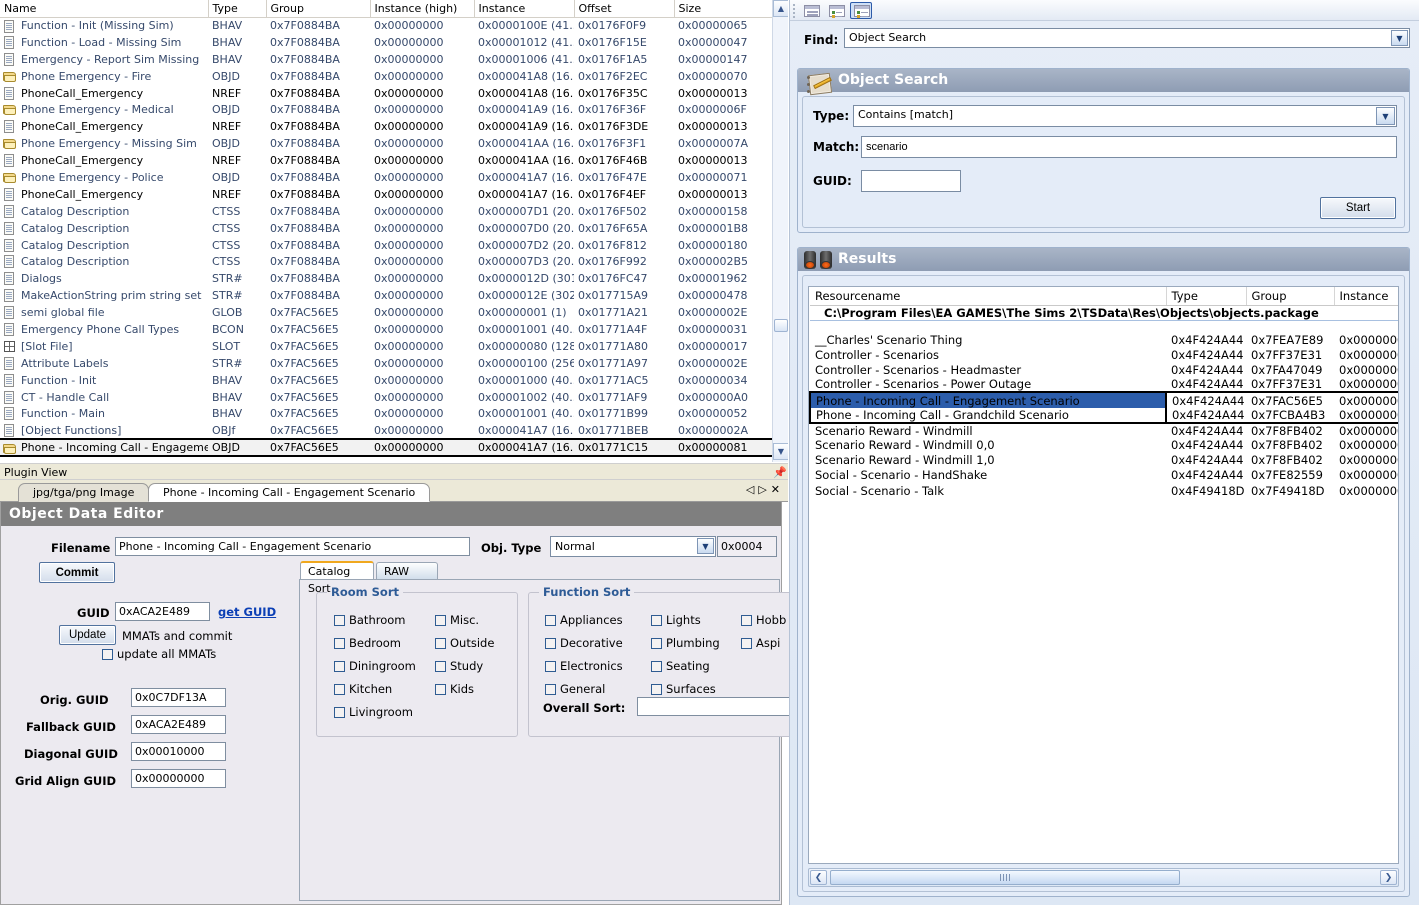 This screenshot has height=905, width=1419. Describe the element at coordinates (584, 689) in the screenshot. I see `function-sort-checkbox-general: General` at that location.